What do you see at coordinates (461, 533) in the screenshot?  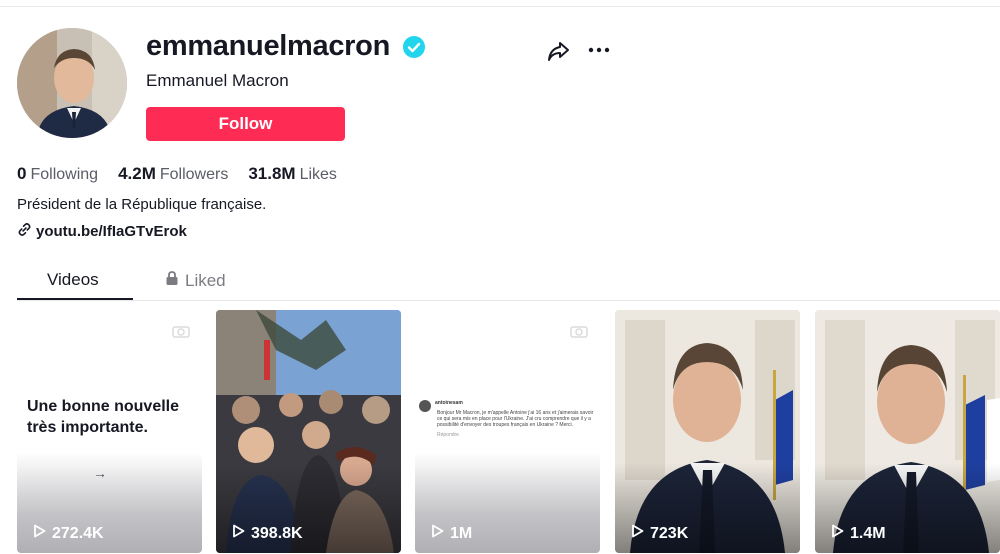 I see `view-count-label: 1M` at bounding box center [461, 533].